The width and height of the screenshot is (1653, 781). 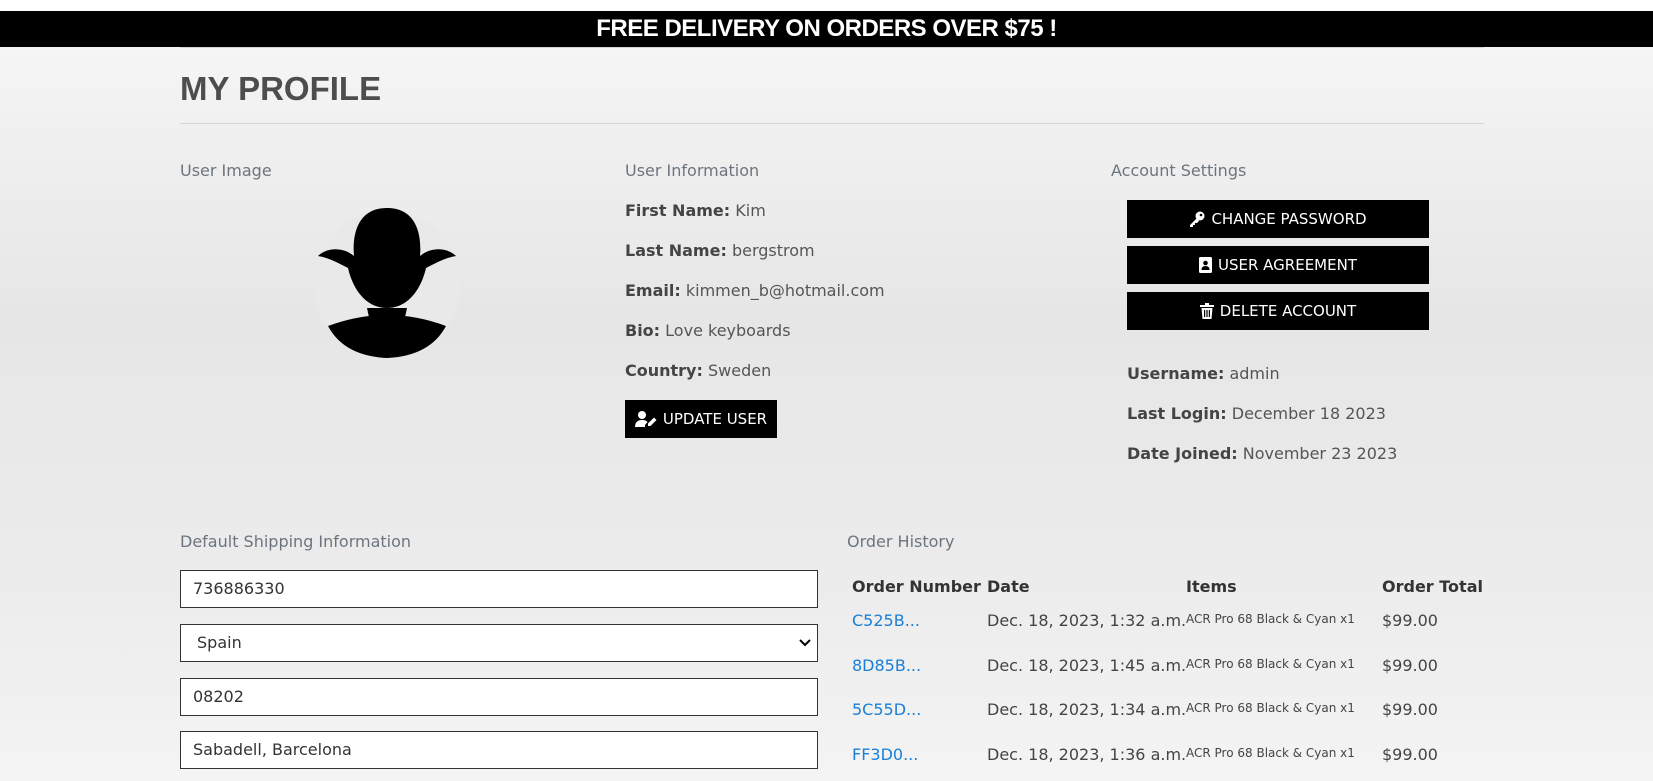 I want to click on username-row: Username: admin, so click(x=1203, y=373).